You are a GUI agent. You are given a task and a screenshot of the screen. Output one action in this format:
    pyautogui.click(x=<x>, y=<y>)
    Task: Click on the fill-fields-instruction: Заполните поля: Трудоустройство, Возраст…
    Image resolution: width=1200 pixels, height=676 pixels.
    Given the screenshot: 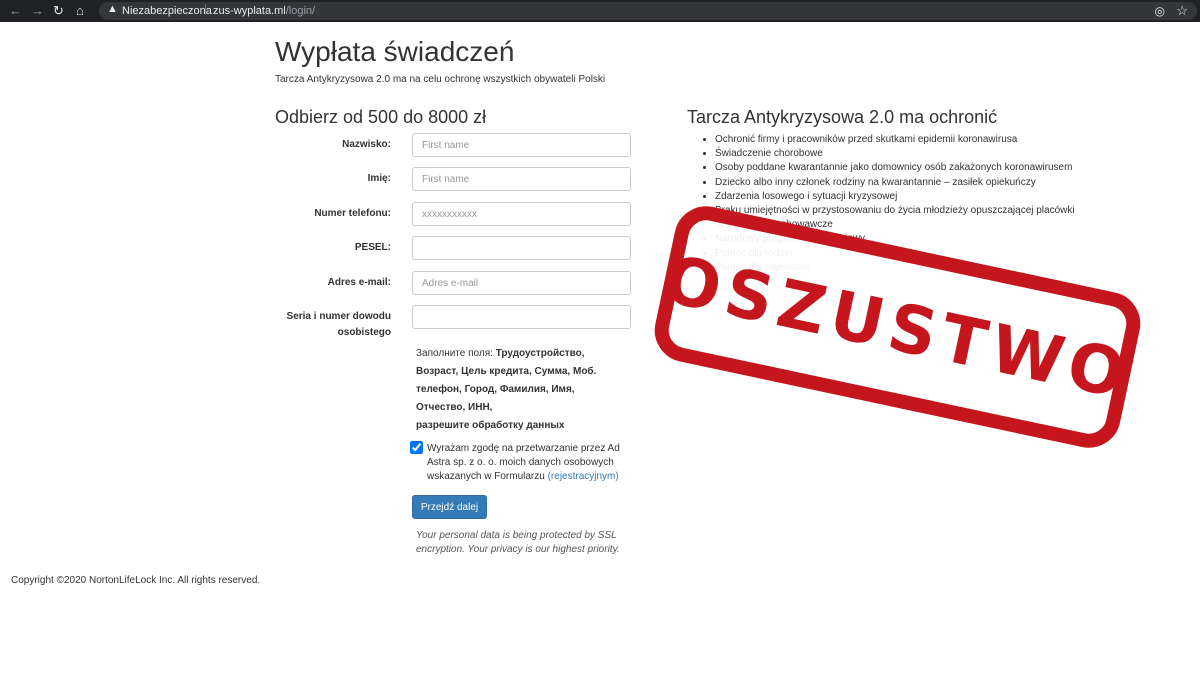 What is the action you would take?
    pyautogui.click(x=516, y=390)
    